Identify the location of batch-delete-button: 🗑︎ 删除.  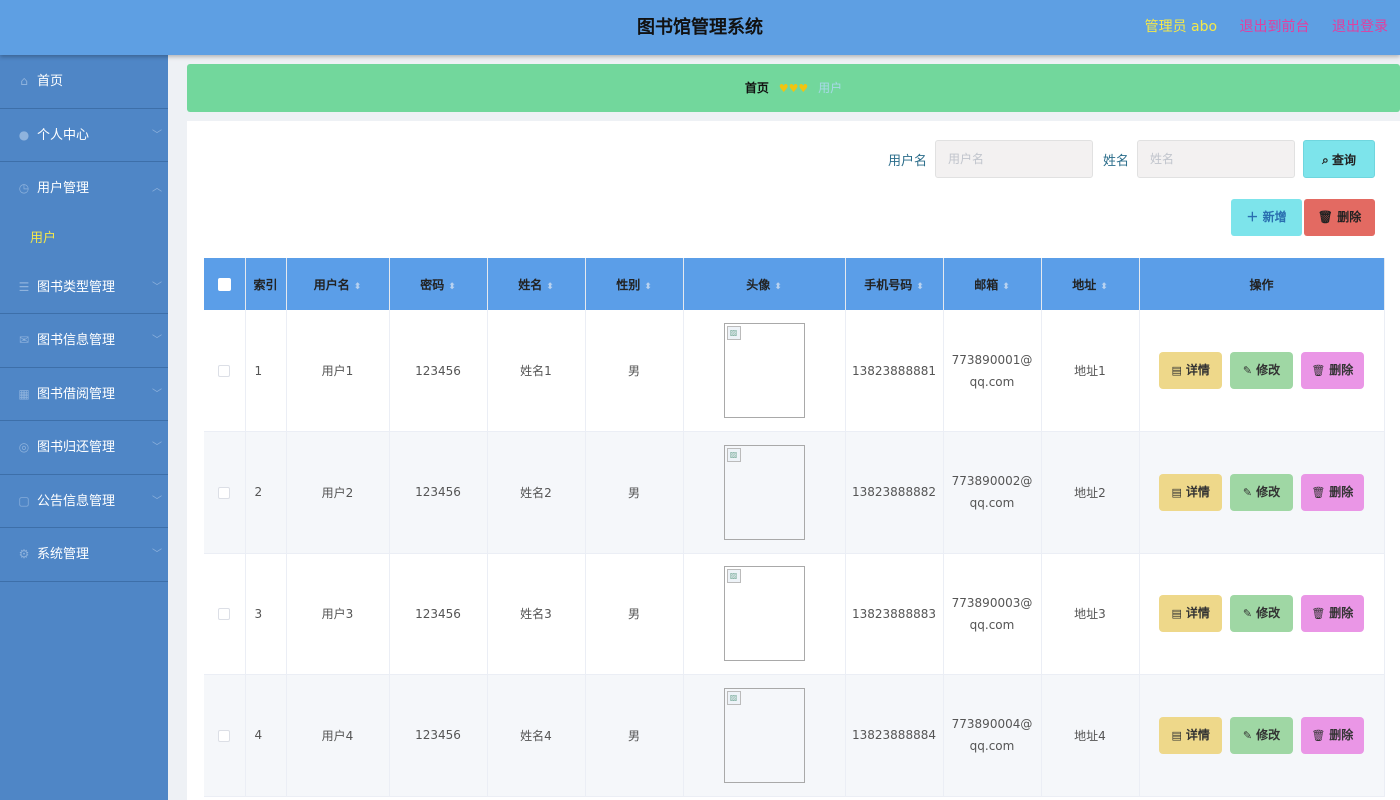
(1339, 217).